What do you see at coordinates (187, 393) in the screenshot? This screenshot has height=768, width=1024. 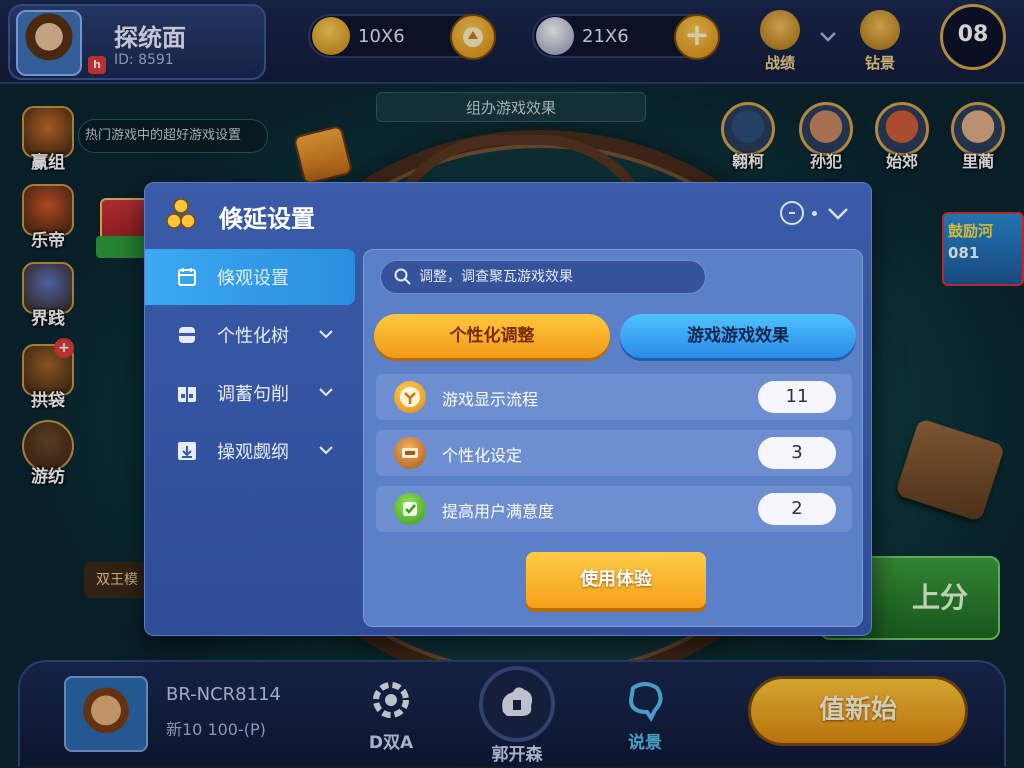 I see `gift-icon` at bounding box center [187, 393].